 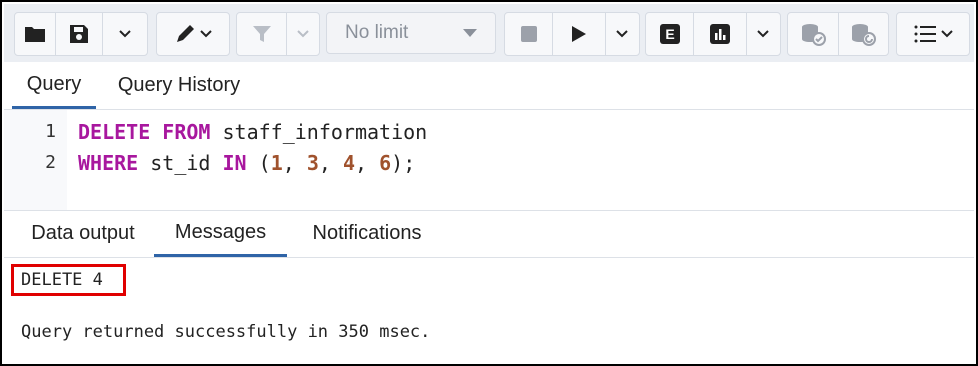 I want to click on status-message: Query returned successfully in 350 msec., so click(x=226, y=332).